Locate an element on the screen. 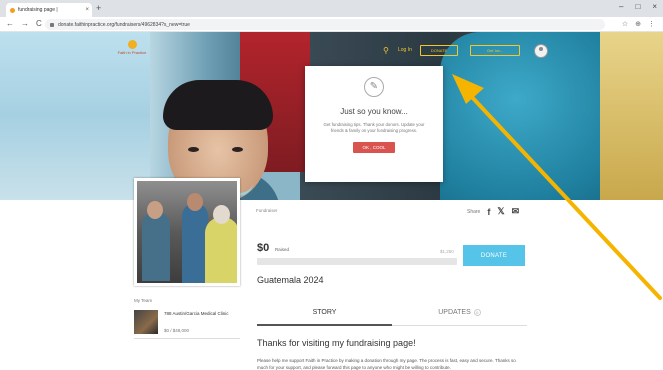 Image resolution: width=663 pixels, height=370 pixels. user-avatar-icon is located at coordinates (541, 51).